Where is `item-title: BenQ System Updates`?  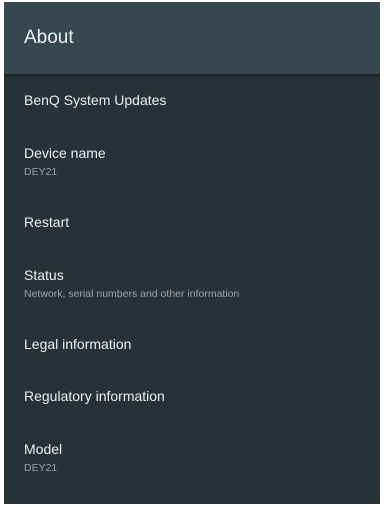 item-title: BenQ System Updates is located at coordinates (95, 100).